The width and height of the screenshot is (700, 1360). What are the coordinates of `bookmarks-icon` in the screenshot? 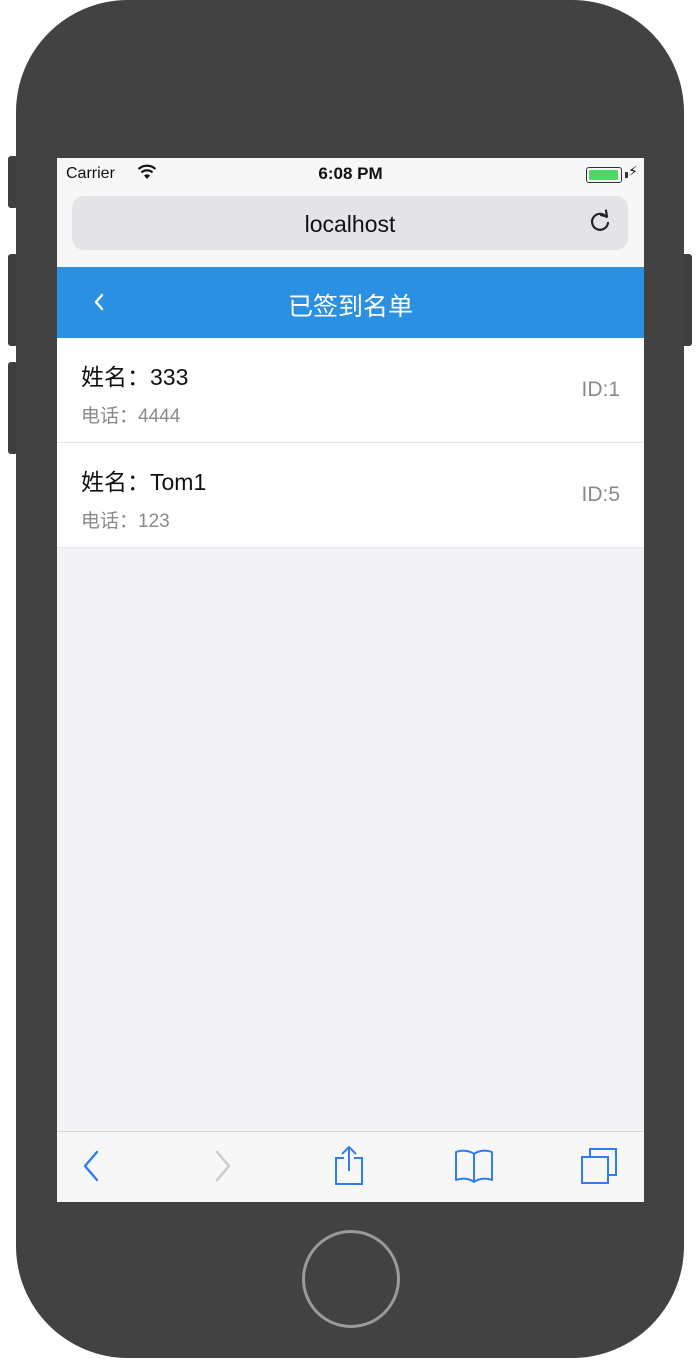 It's located at (474, 1166).